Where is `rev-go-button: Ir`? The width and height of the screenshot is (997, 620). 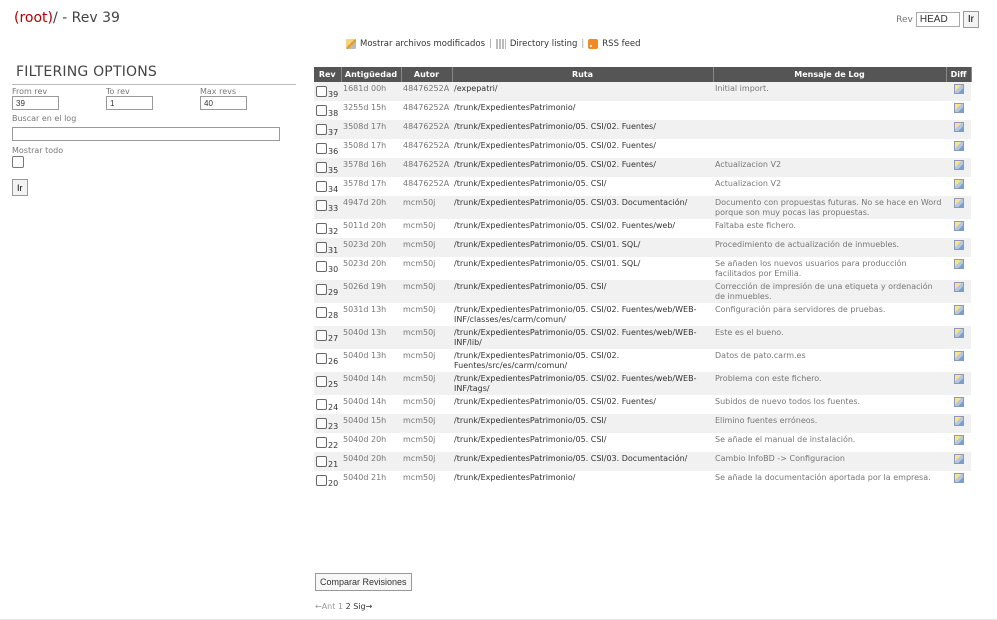 rev-go-button: Ir is located at coordinates (970, 19).